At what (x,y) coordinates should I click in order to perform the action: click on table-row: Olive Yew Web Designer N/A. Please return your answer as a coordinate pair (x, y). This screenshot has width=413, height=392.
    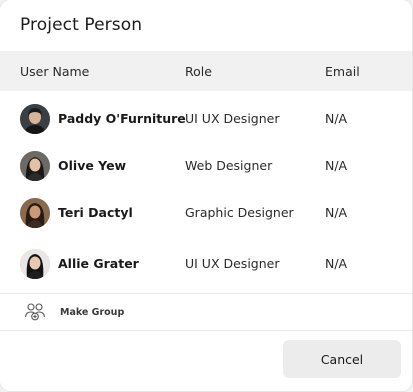
    Looking at the image, I should click on (206, 166).